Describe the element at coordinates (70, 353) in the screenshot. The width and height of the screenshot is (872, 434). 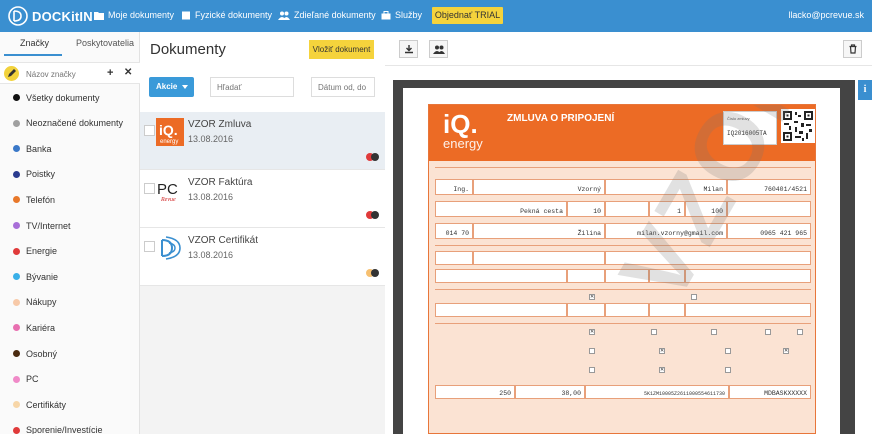
I see `tag-item: Osobný` at that location.